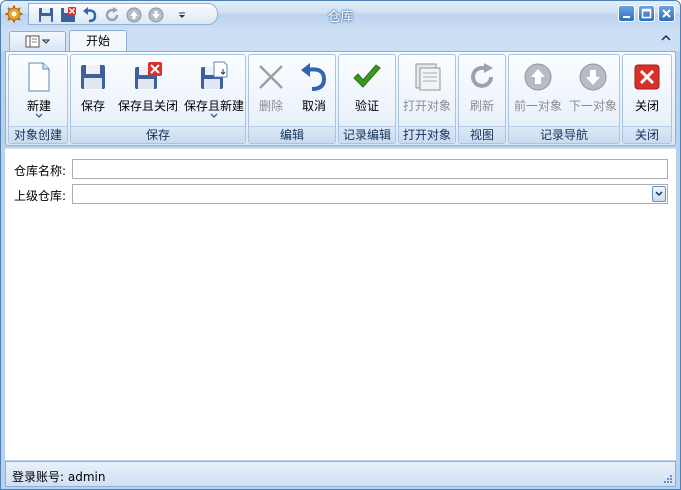 This screenshot has width=681, height=490. I want to click on tab-start: 开始, so click(98, 41).